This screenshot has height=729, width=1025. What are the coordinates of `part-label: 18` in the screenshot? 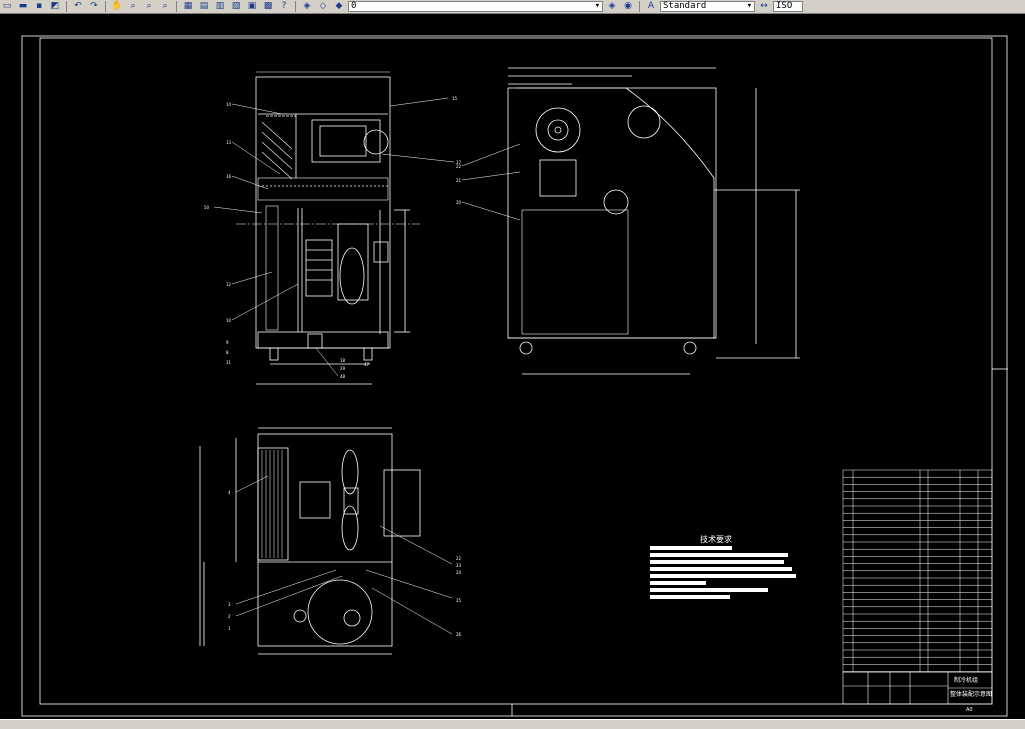 It's located at (343, 360).